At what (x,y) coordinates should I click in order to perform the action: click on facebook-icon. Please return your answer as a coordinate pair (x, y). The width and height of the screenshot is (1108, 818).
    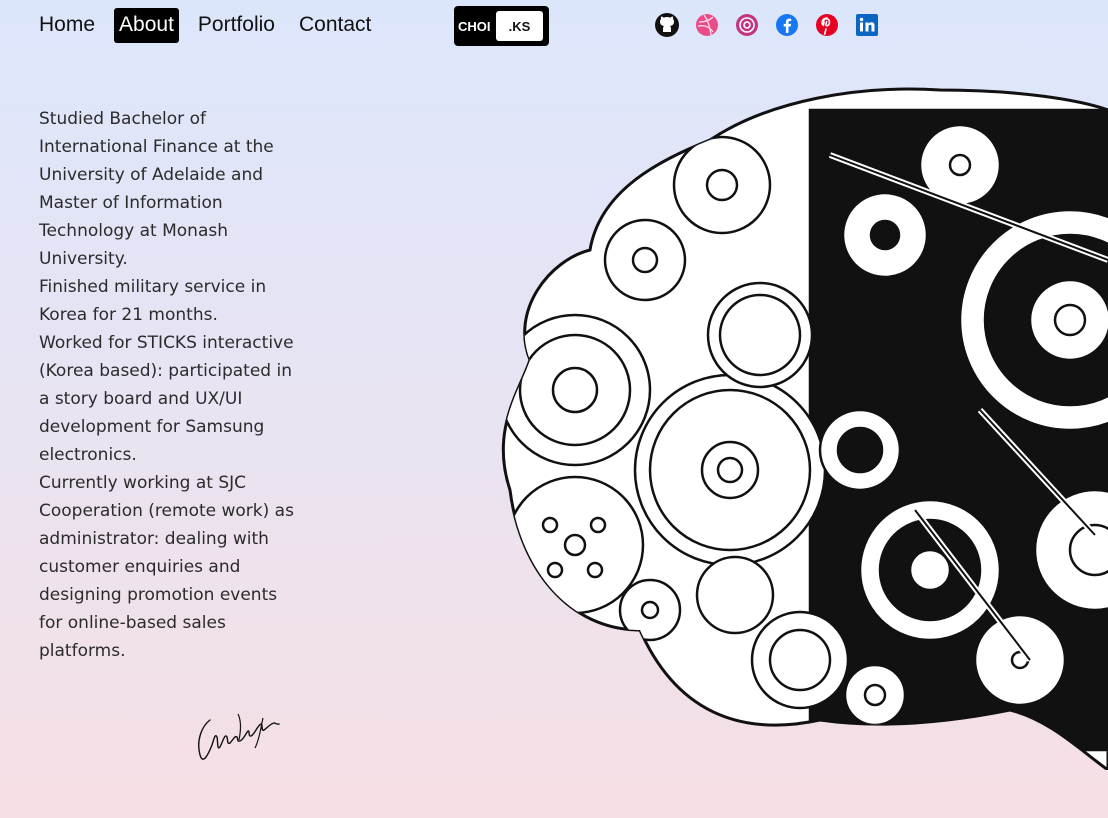
    Looking at the image, I should click on (787, 25).